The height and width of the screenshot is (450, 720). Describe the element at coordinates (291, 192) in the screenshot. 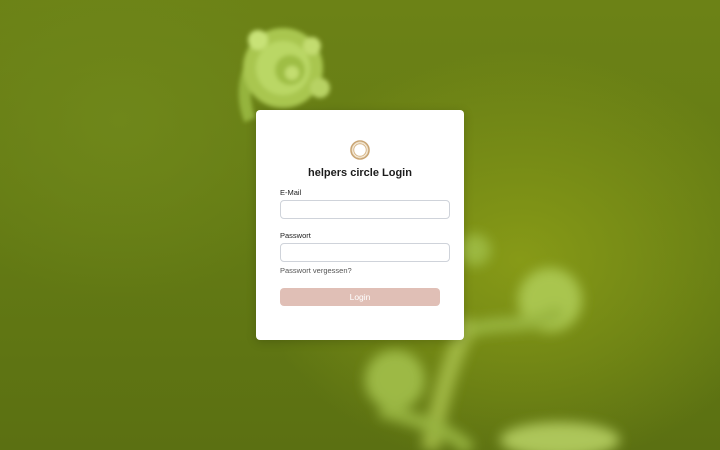

I see `email-label: E-Mail` at that location.